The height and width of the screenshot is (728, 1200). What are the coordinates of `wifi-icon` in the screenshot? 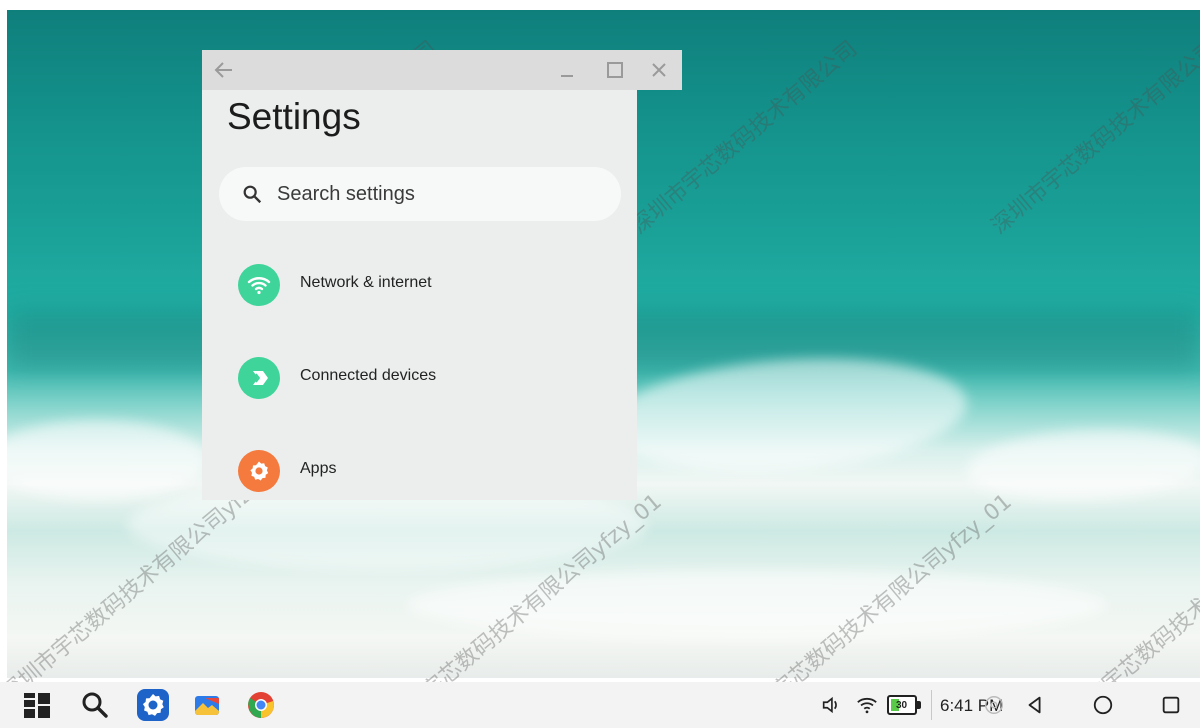 It's located at (259, 285).